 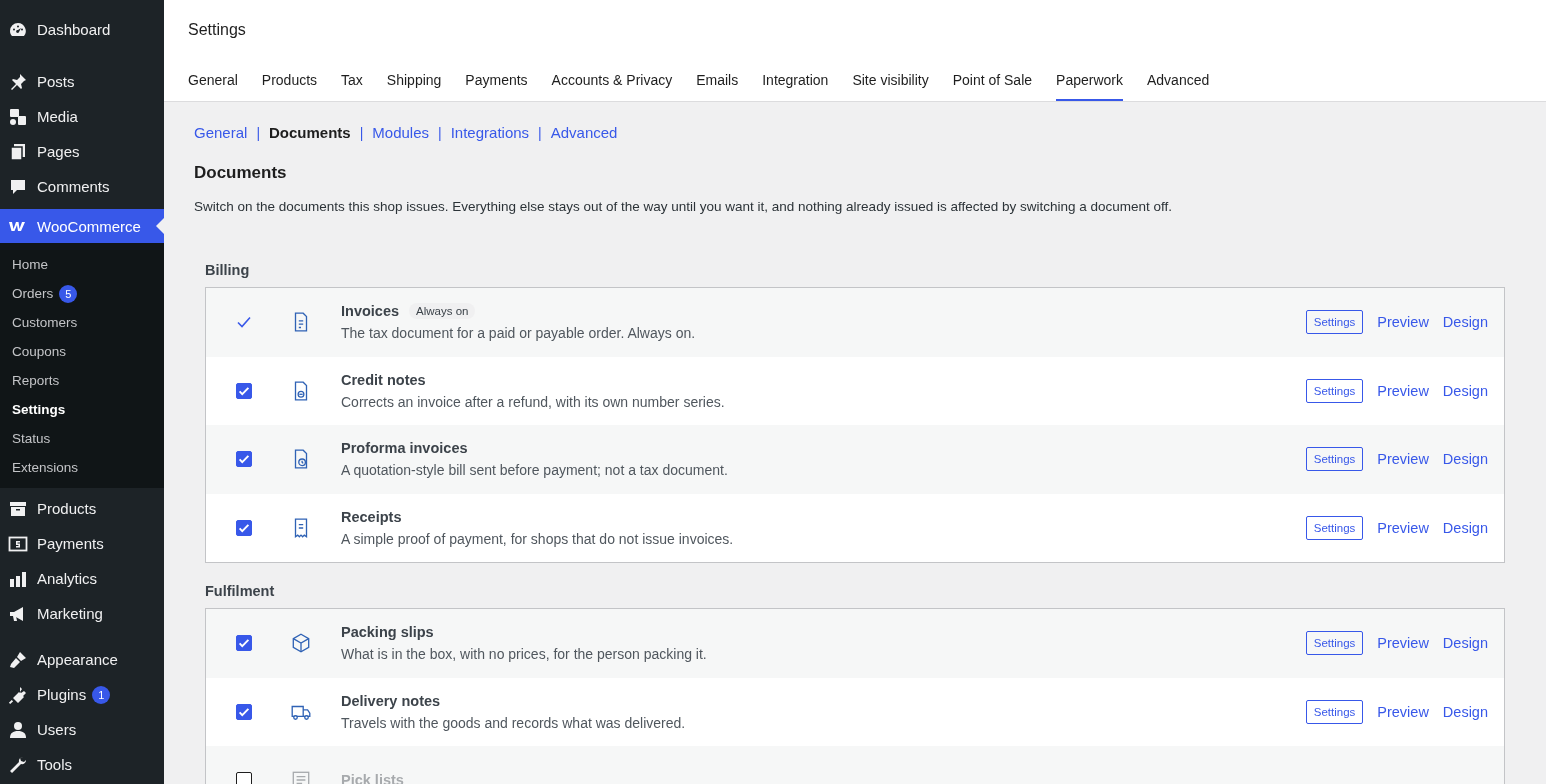 I want to click on settings-tab: Accounts & Privacy, so click(x=612, y=86).